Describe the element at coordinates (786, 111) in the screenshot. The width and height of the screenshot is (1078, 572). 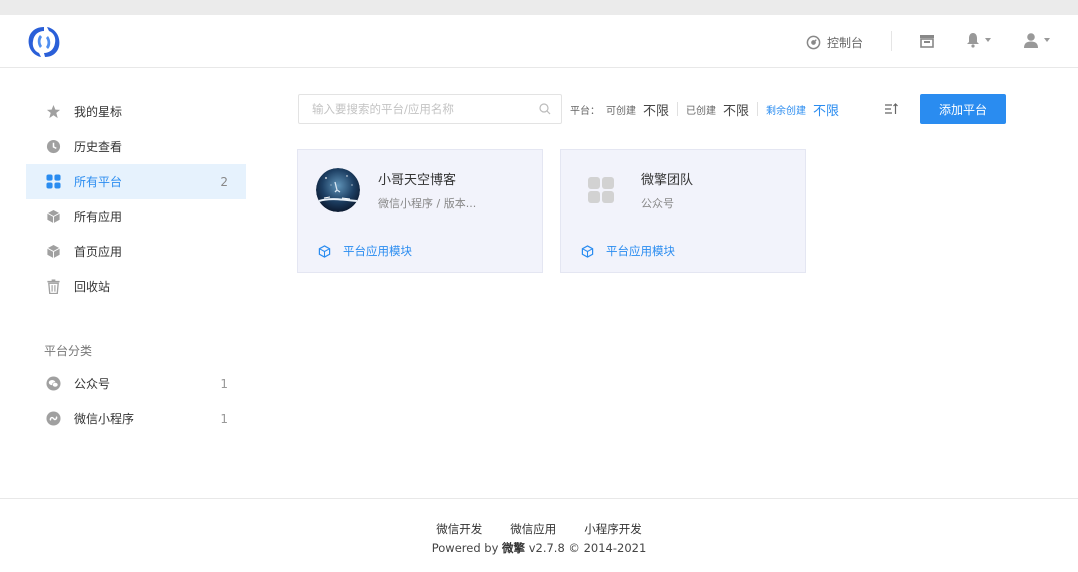
I see `remaining-label: 剩余创建` at that location.